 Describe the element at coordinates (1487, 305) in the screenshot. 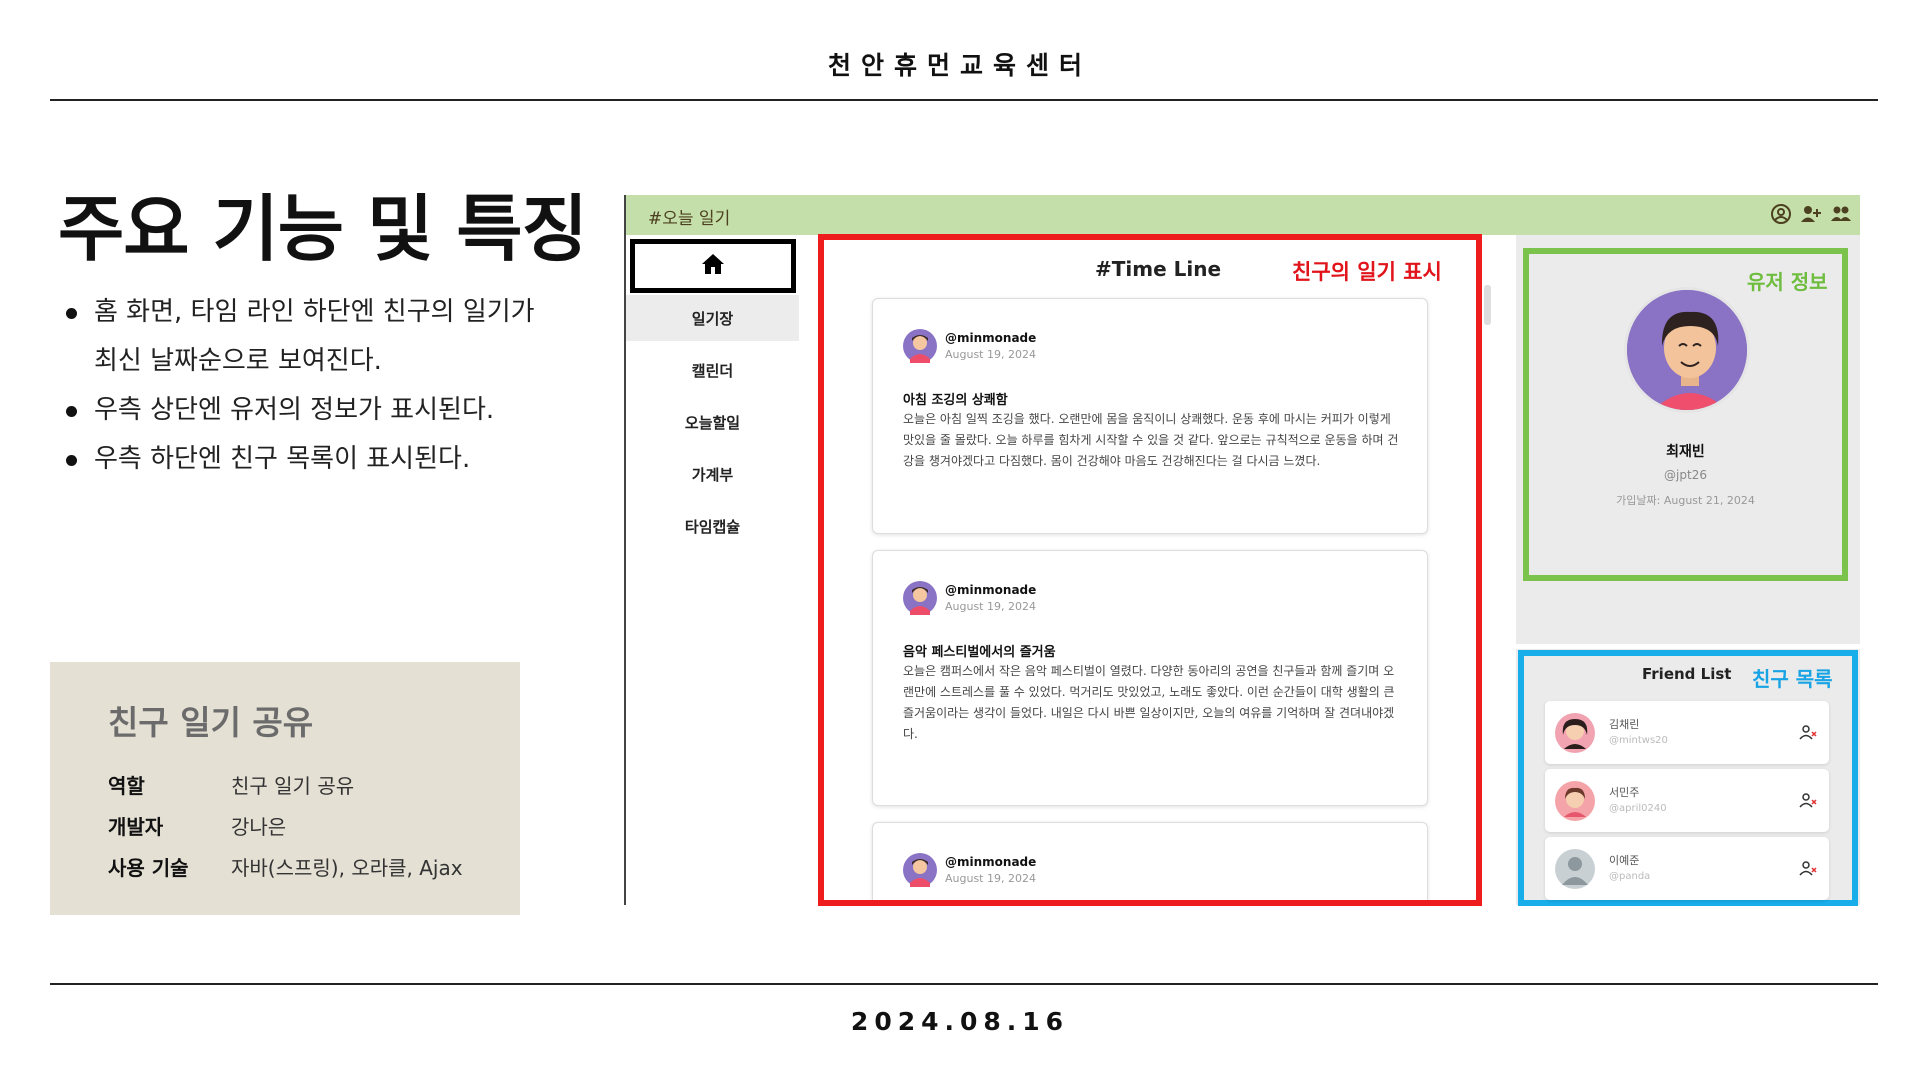

I see `timeline-scrollbar` at that location.